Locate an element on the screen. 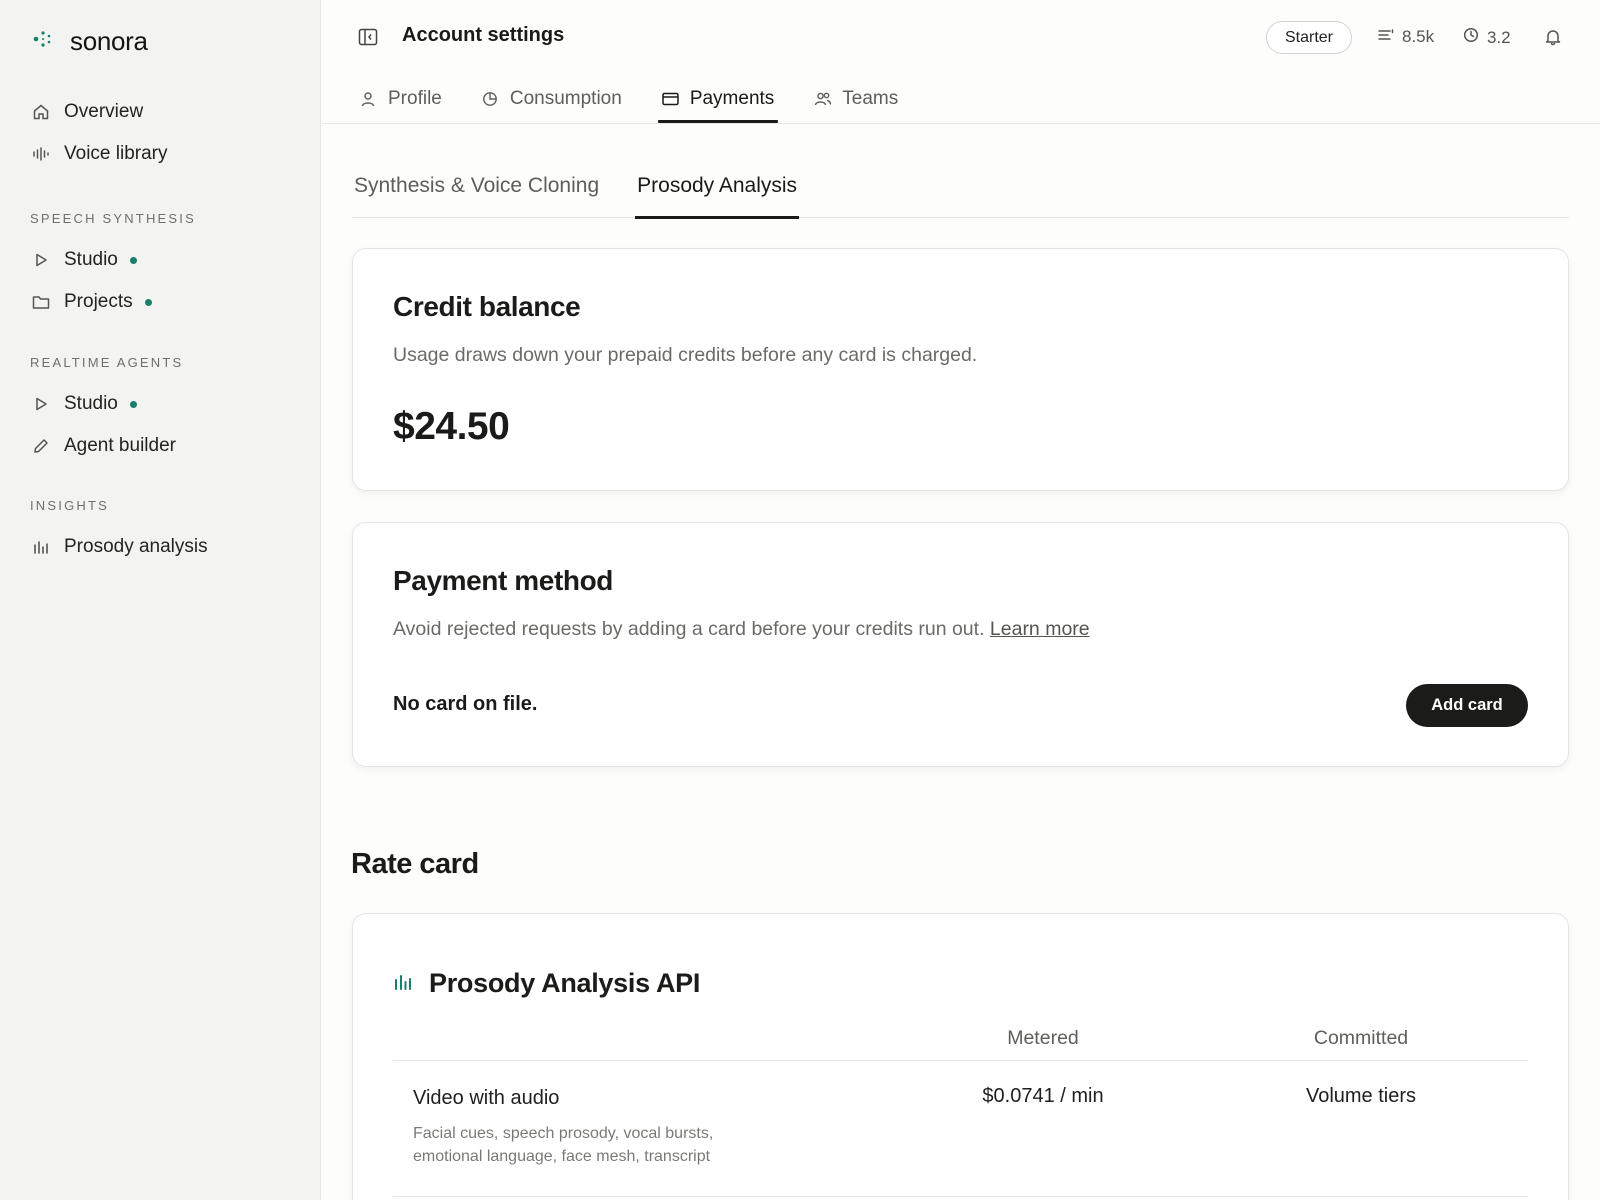 The image size is (1600, 1200). tab-teams: Teams is located at coordinates (856, 99).